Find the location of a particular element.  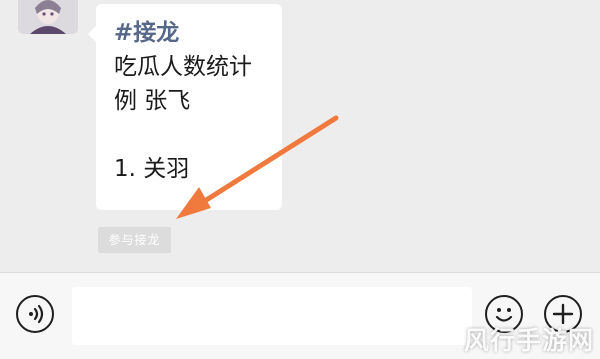

voice-icon is located at coordinates (35, 314).